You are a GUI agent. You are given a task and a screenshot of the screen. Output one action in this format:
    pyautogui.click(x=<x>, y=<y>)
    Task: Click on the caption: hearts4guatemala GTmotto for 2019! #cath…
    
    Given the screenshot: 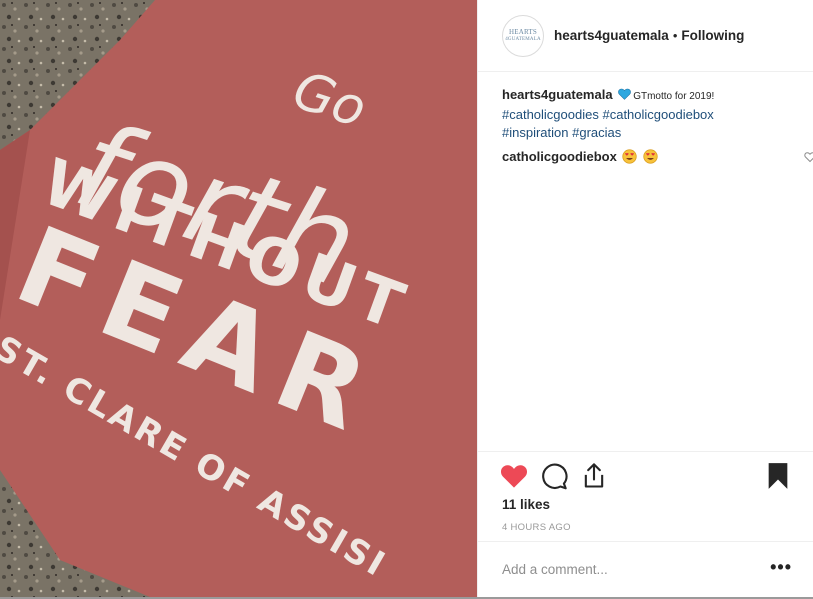 What is the action you would take?
    pyautogui.click(x=647, y=114)
    